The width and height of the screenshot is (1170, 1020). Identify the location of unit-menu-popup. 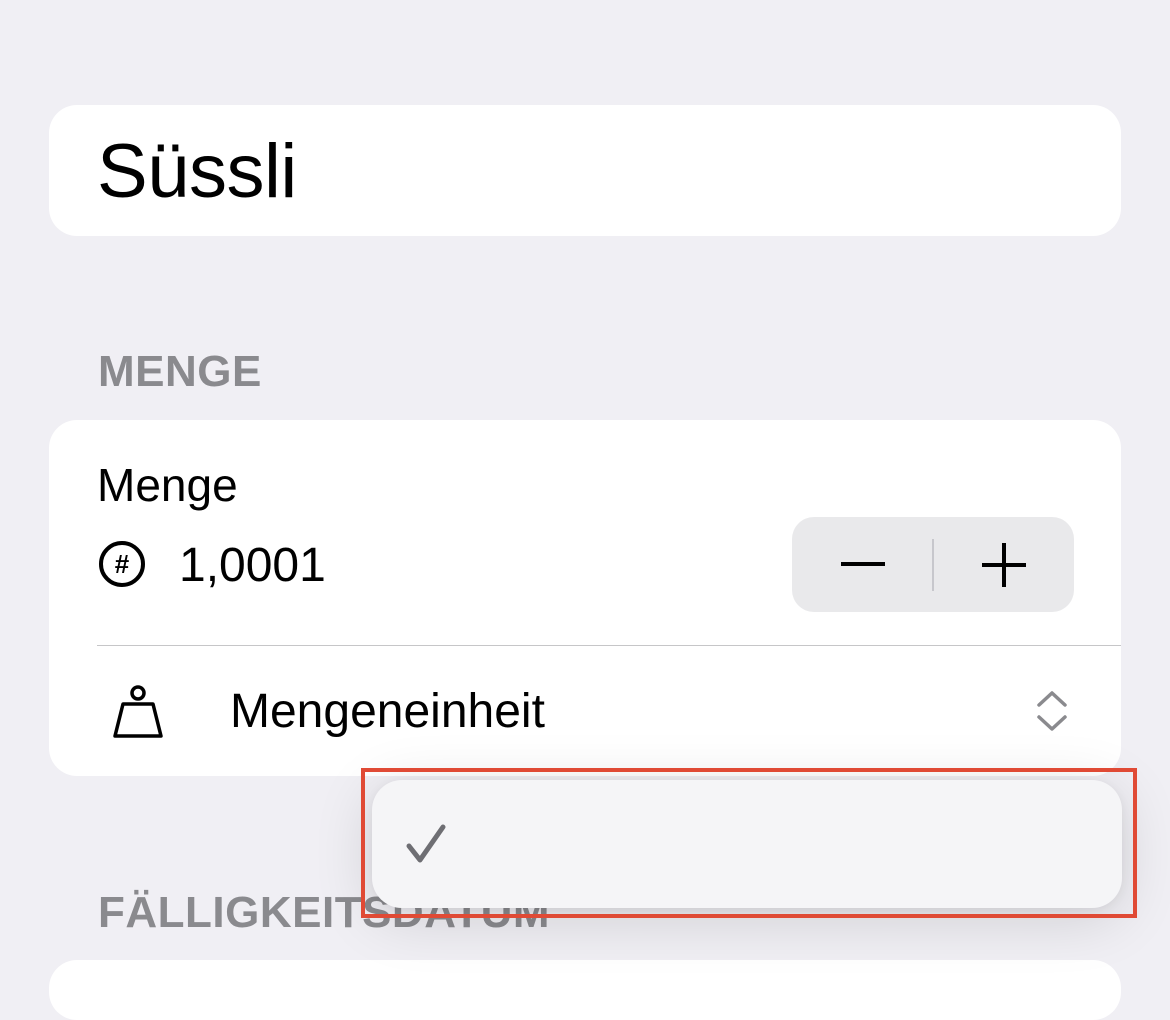
(747, 844).